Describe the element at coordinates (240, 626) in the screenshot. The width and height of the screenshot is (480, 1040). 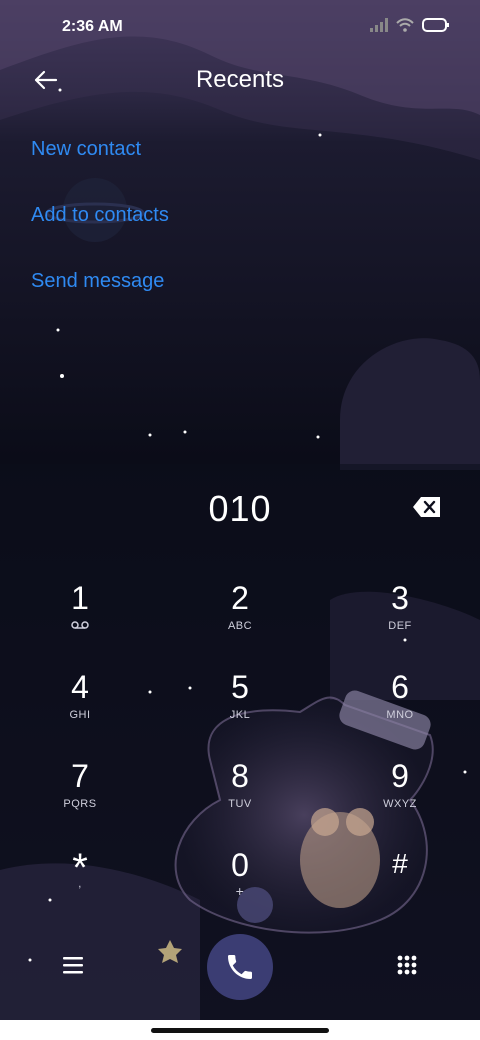
I see `key-letters: ABC` at that location.